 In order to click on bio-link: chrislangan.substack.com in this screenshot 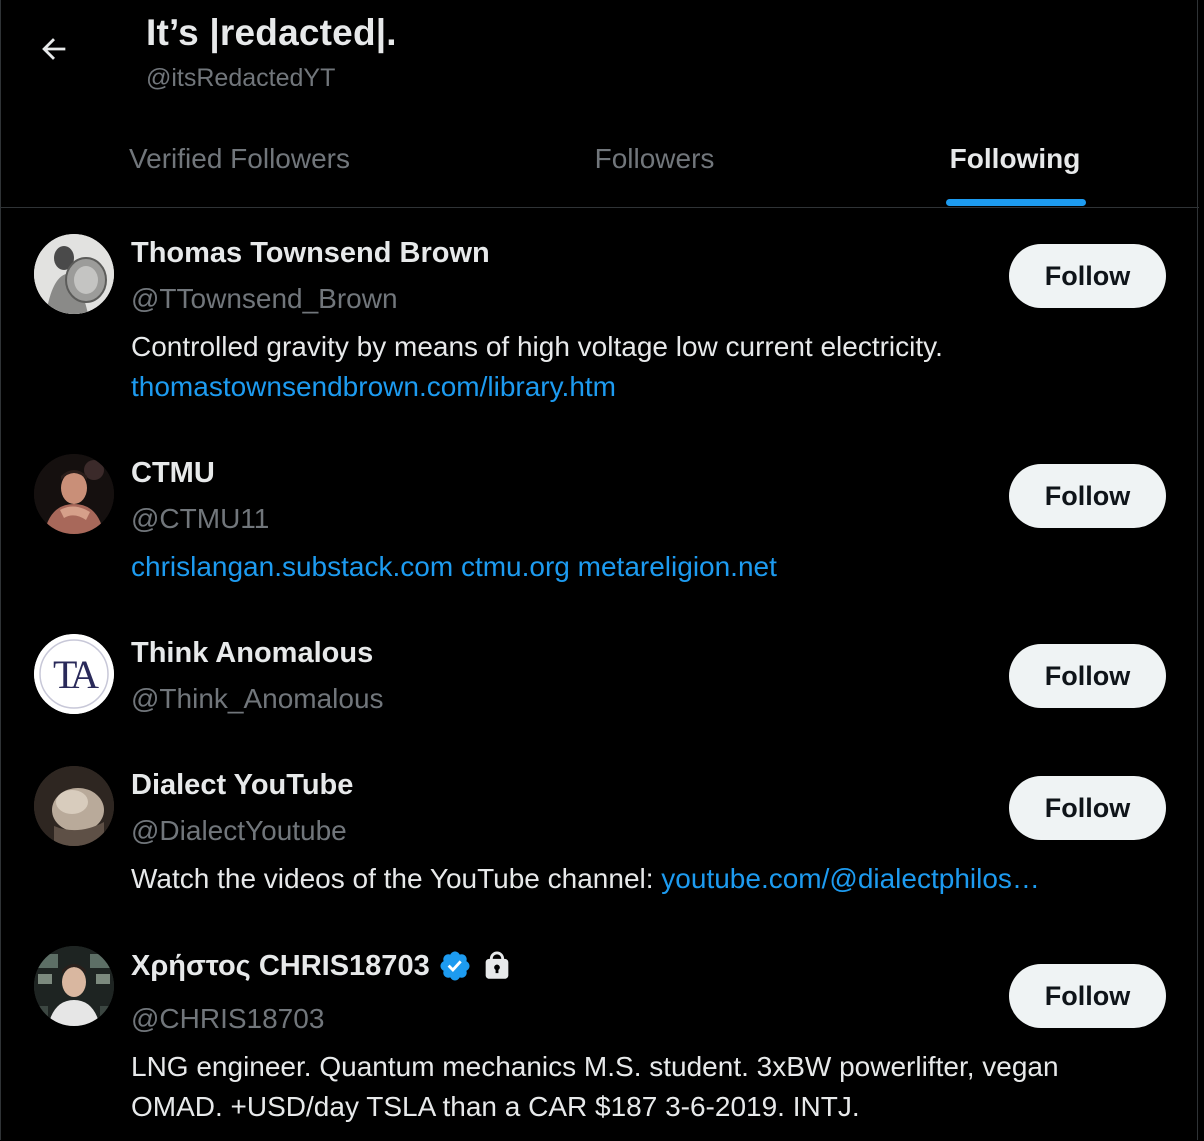, I will do `click(292, 566)`.